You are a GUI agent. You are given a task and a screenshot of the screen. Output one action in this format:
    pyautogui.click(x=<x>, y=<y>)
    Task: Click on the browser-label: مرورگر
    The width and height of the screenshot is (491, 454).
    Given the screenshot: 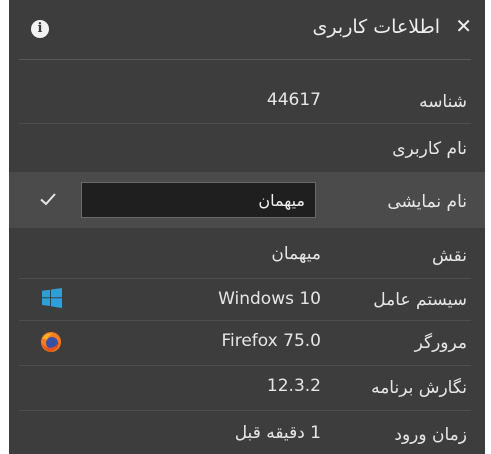 What is the action you would take?
    pyautogui.click(x=440, y=343)
    